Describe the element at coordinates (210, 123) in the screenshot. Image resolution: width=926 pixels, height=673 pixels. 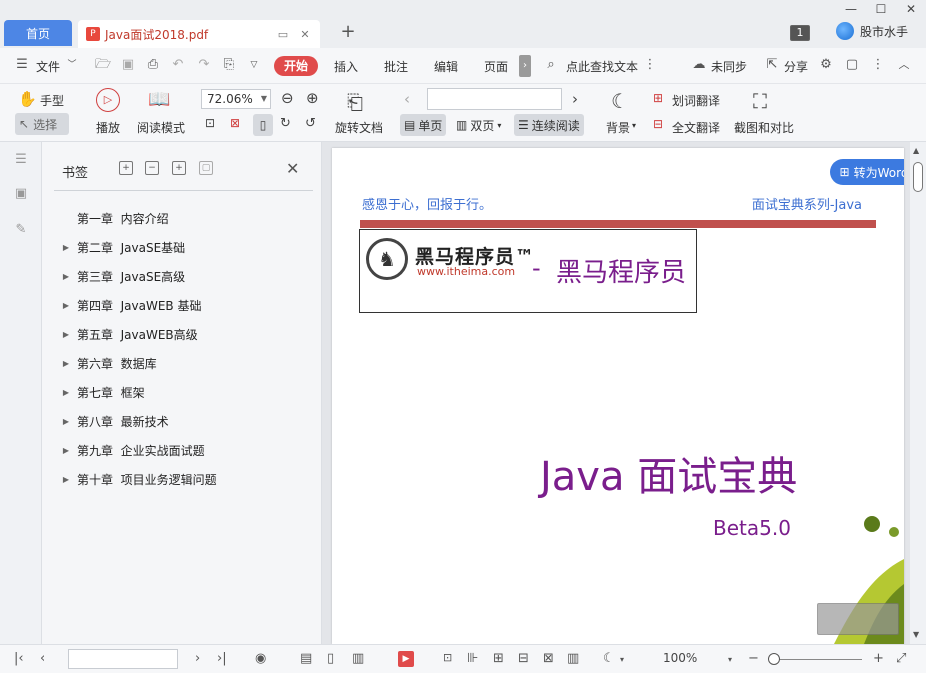
I see `actual-size-icon: ⊡` at that location.